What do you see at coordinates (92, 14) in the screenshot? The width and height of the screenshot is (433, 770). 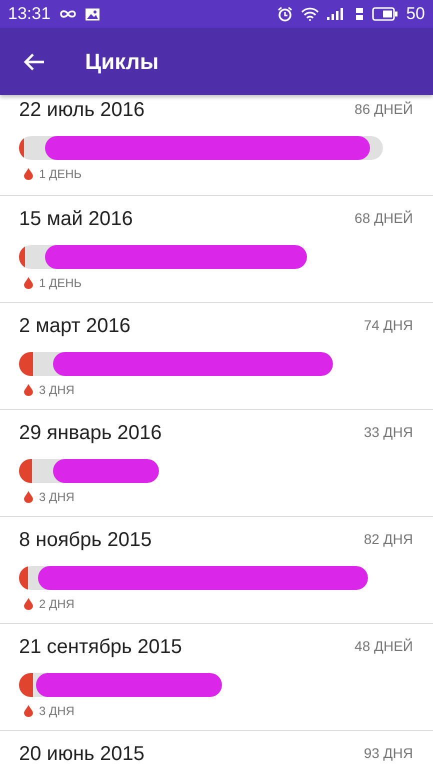 I see `image-icon` at bounding box center [92, 14].